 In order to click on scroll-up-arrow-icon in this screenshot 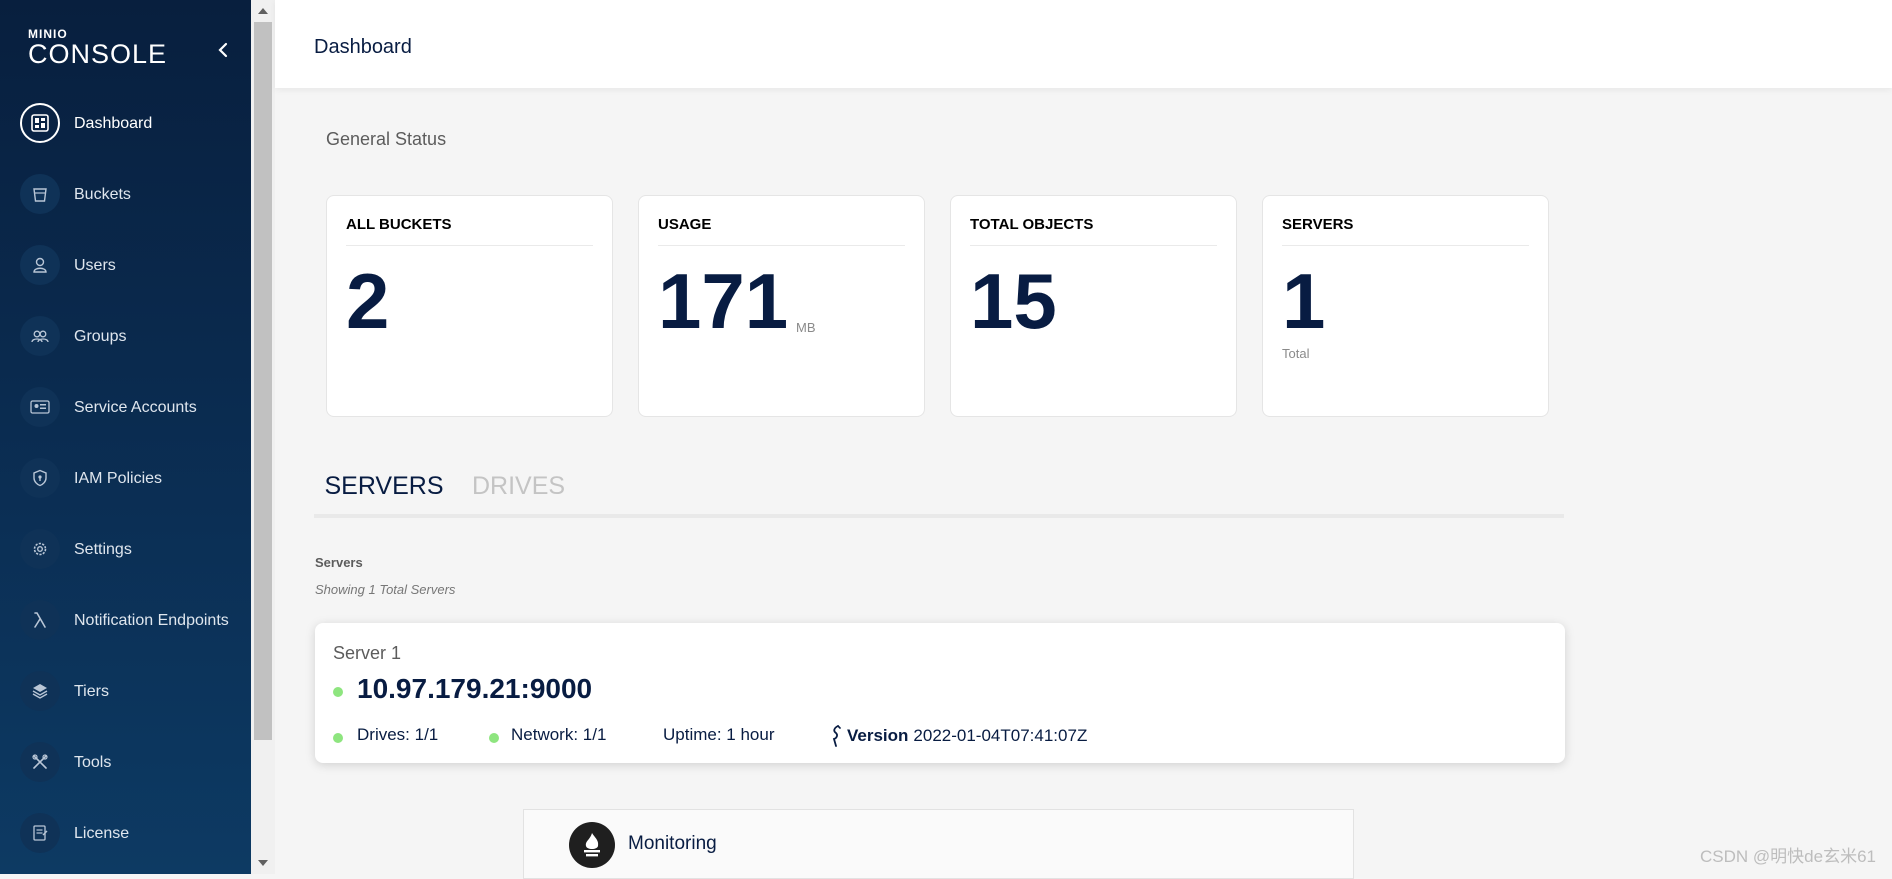, I will do `click(263, 11)`.